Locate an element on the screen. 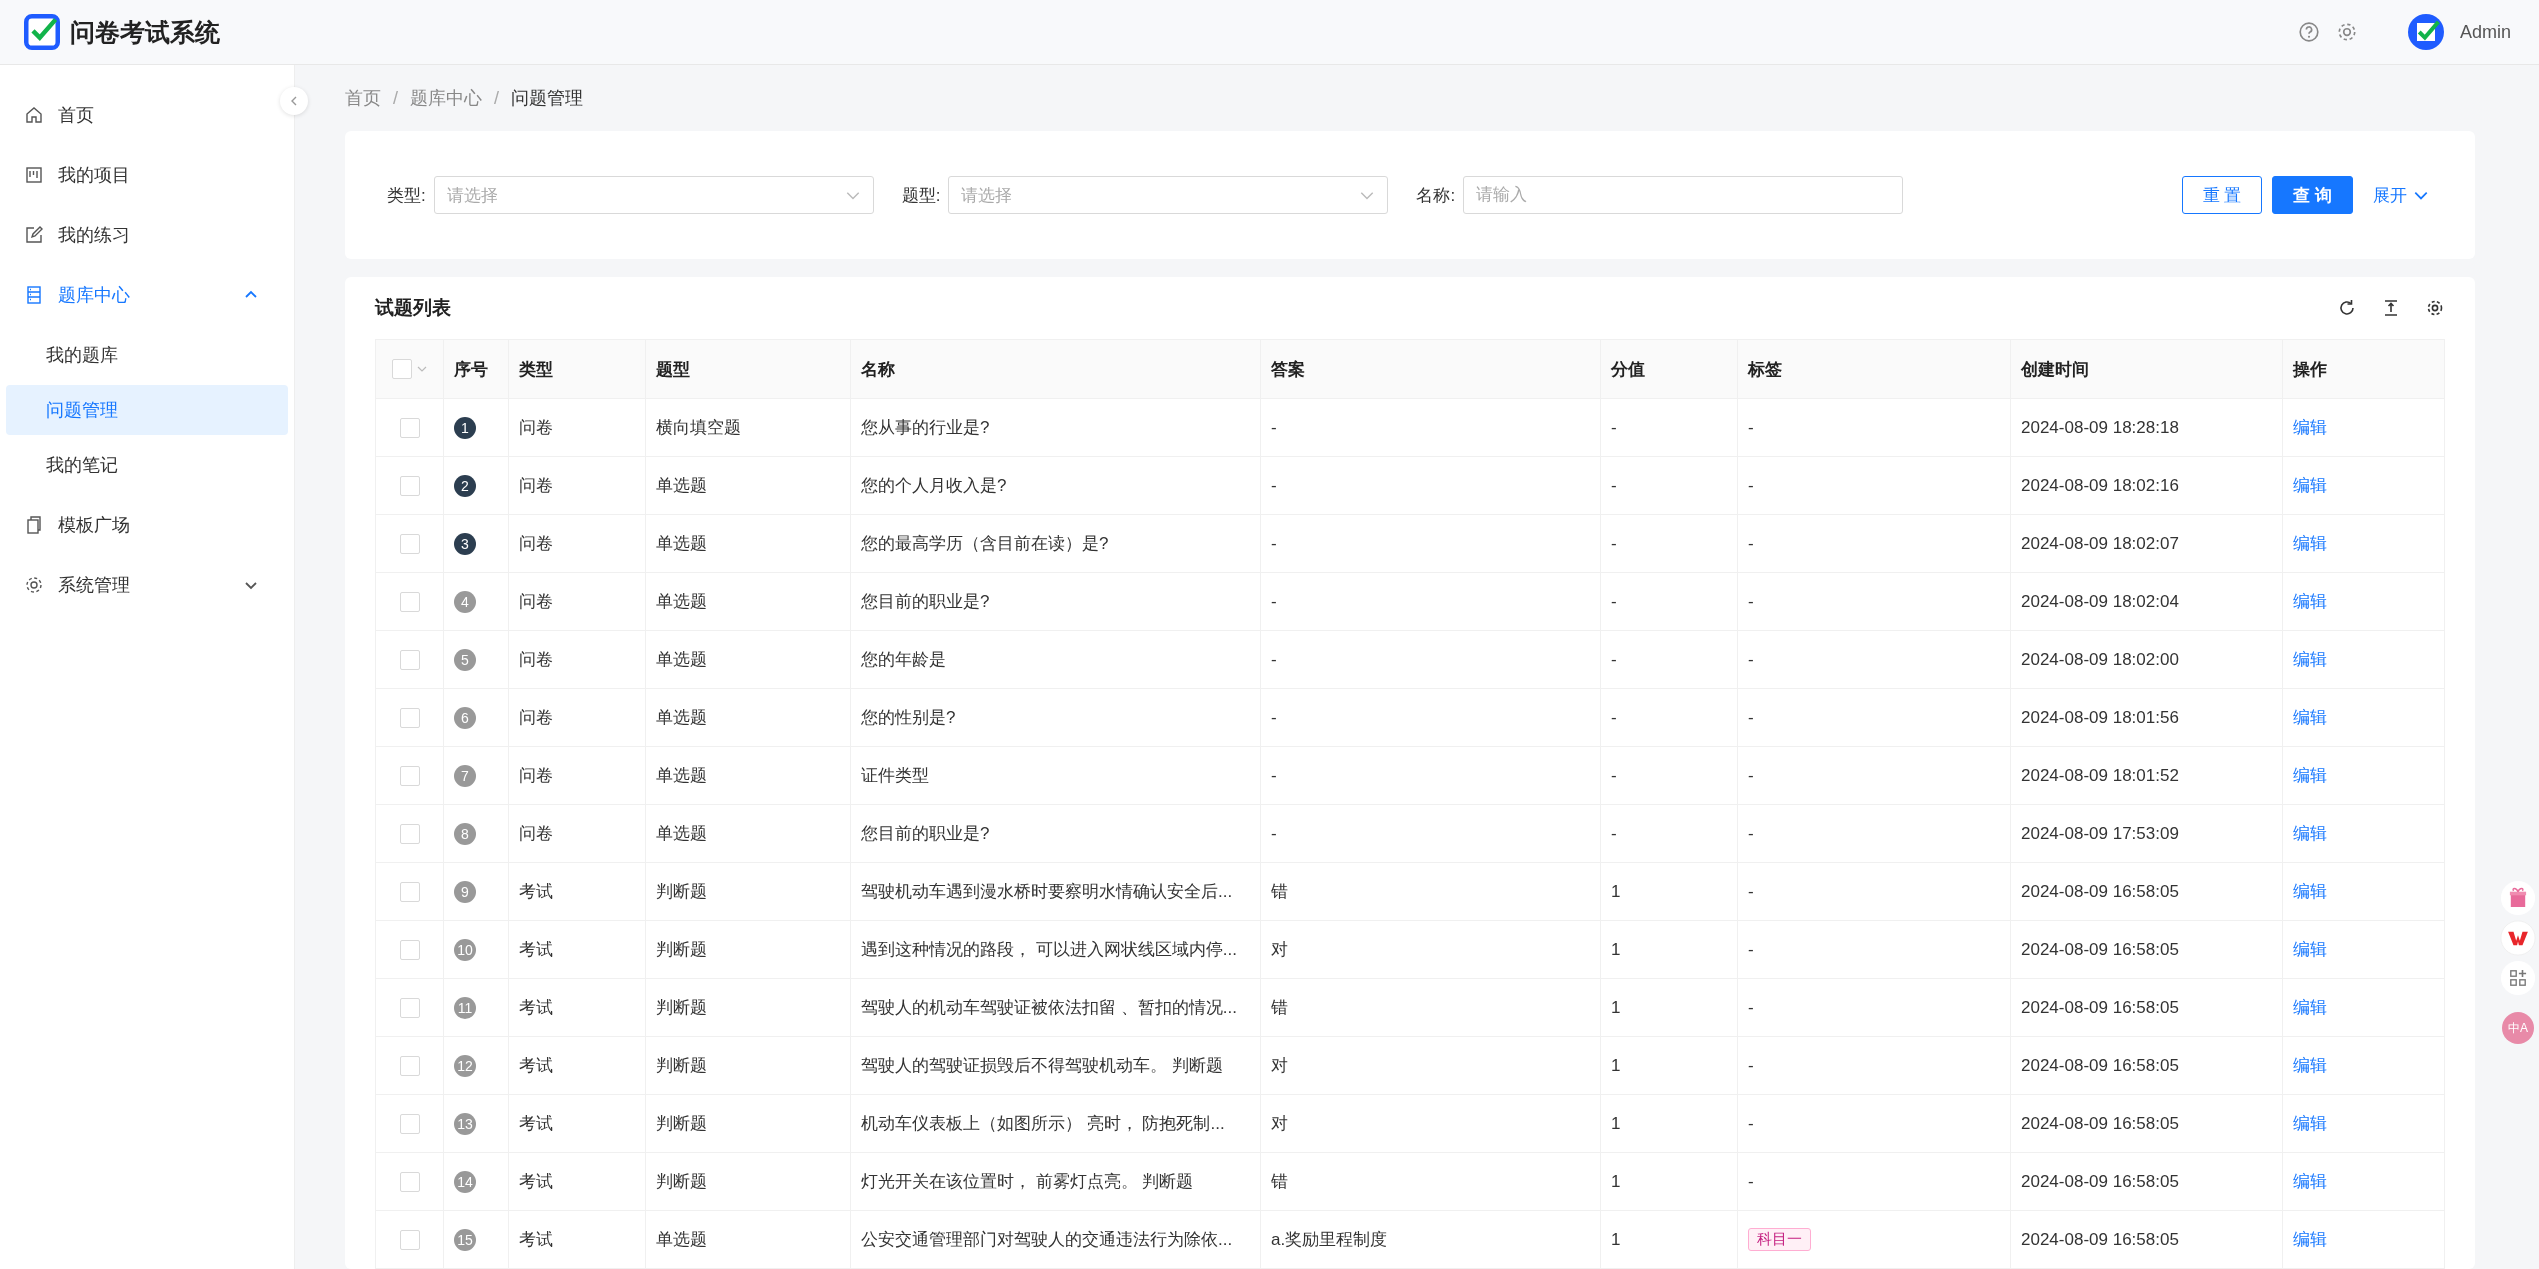 Image resolution: width=2539 pixels, height=1269 pixels. reset-button: 重 置 is located at coordinates (2222, 195).